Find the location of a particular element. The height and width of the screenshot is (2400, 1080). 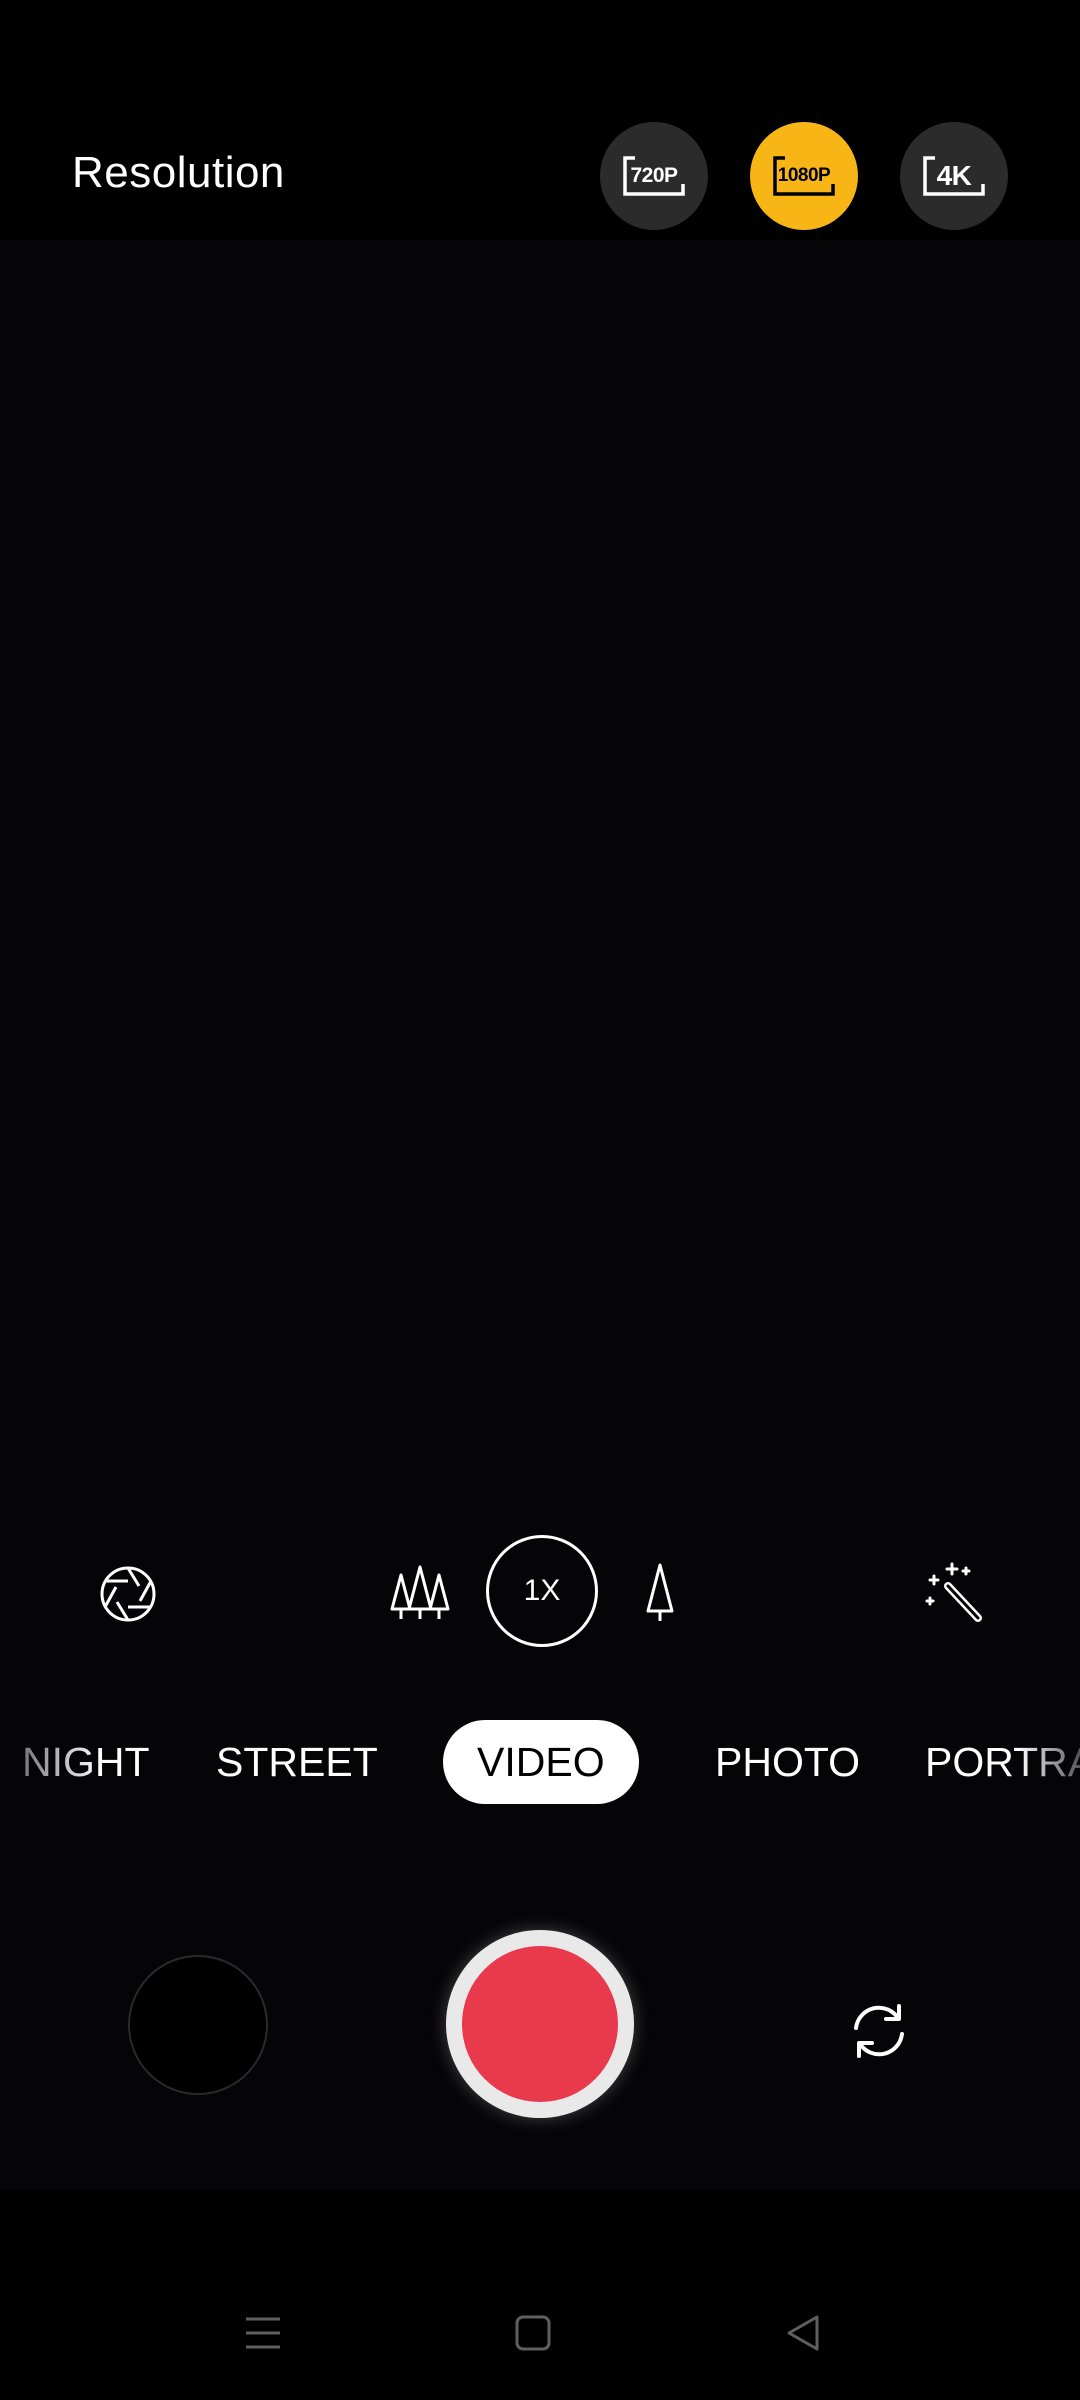

mode-street: STREET is located at coordinates (297, 1762).